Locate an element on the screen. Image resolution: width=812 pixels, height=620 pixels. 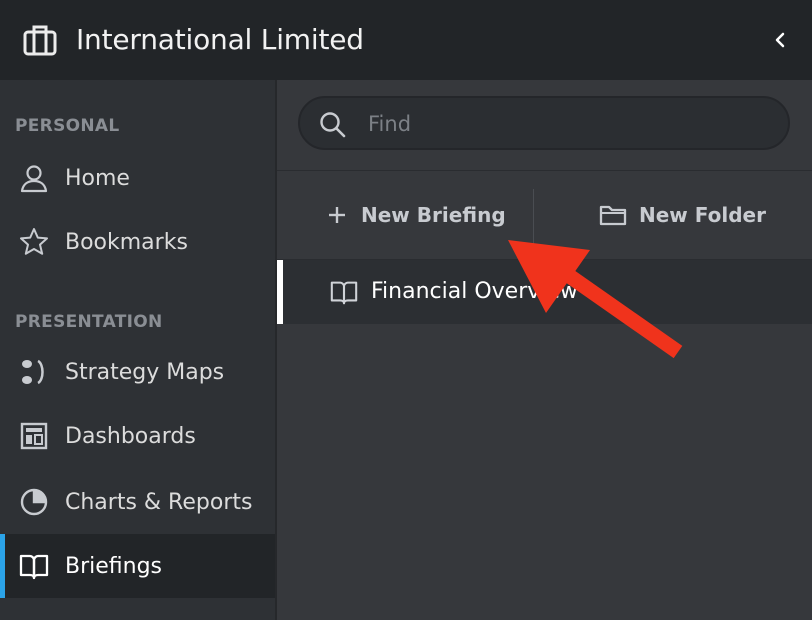
active-indicator is located at coordinates (2, 566).